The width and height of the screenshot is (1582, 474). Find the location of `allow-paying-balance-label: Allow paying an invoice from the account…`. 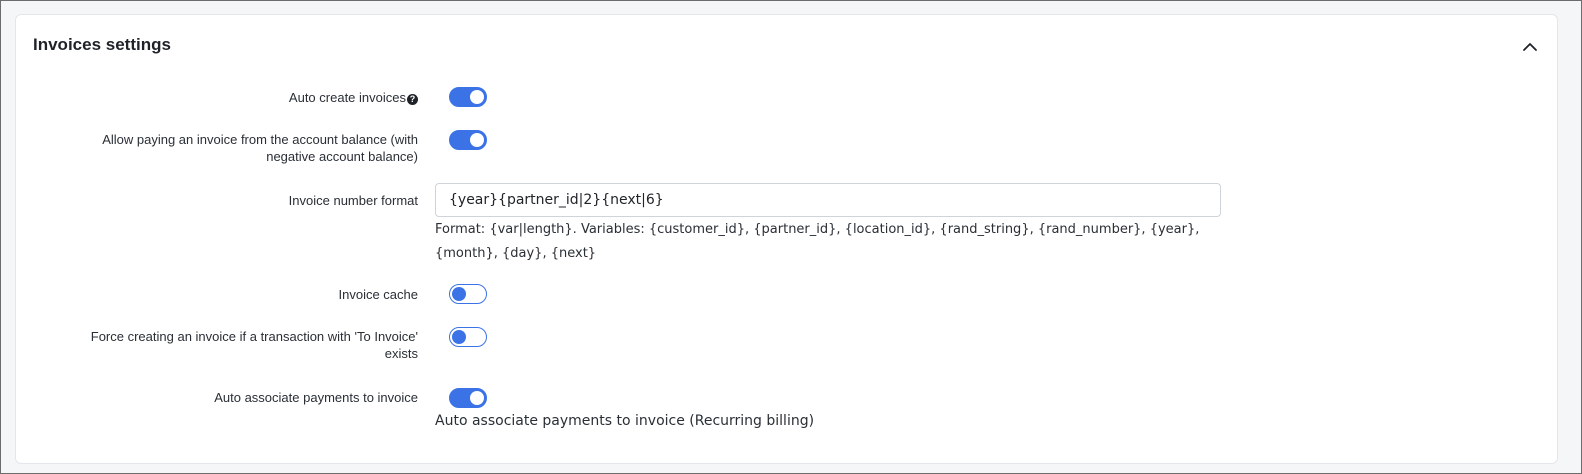

allow-paying-balance-label: Allow paying an invoice from the account… is located at coordinates (260, 148).